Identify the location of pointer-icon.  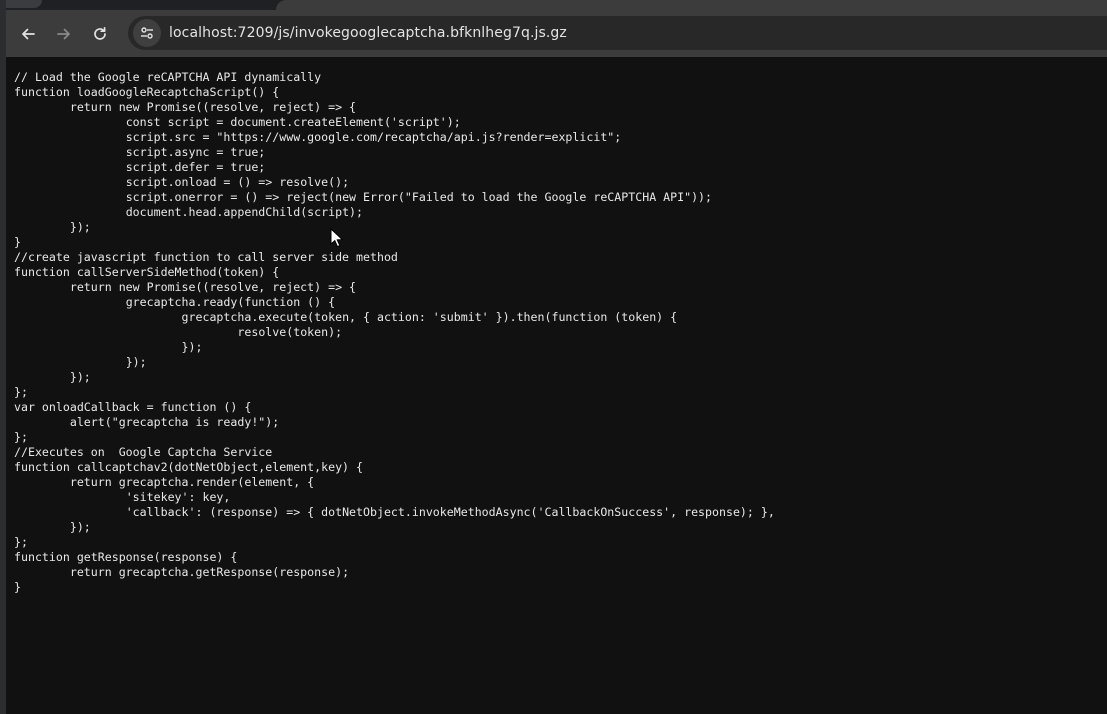
(337, 237).